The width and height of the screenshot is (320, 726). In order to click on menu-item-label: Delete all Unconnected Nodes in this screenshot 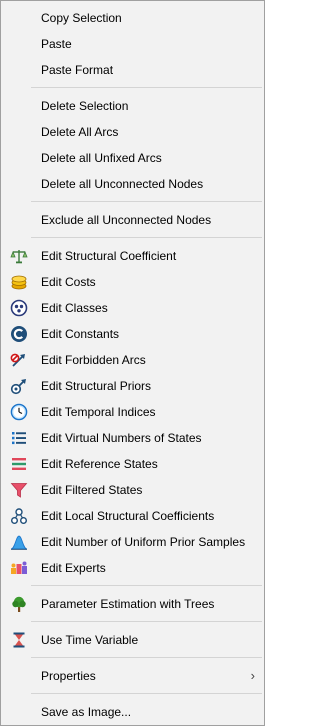, I will do `click(122, 184)`.